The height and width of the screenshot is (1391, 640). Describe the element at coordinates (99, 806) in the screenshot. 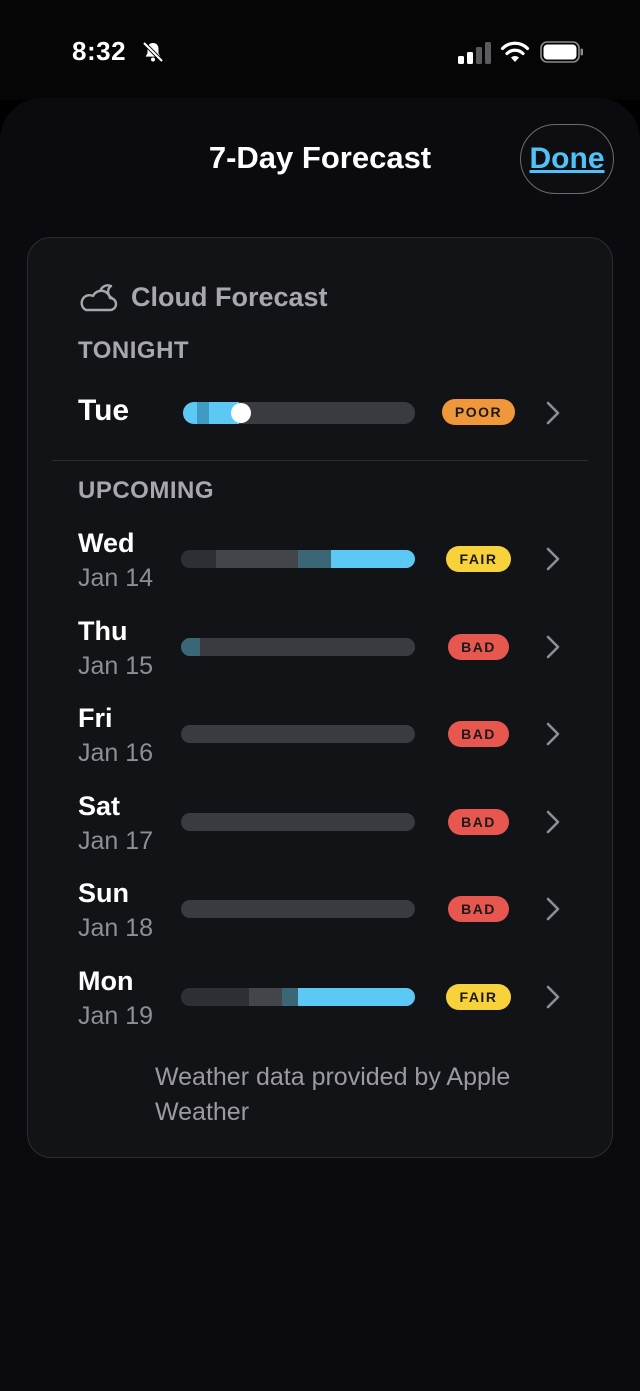

I see `day-label: Sat` at that location.